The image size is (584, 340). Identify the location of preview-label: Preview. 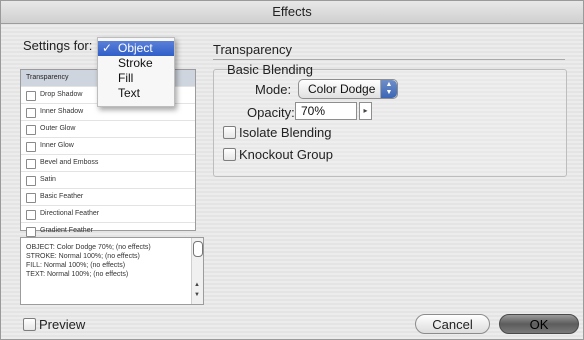
(62, 324).